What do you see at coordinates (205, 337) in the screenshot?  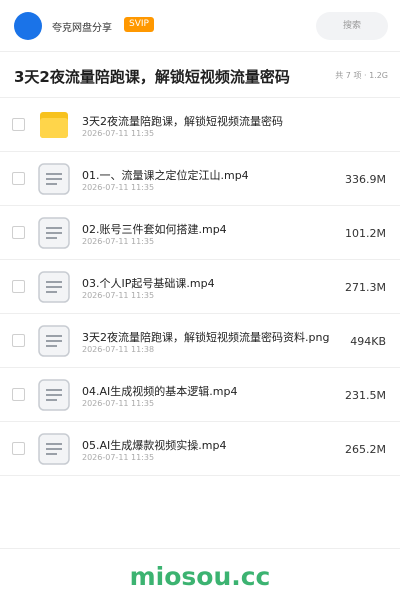 I see `file-name: 3天2夜流量陪跑课，解锁短视频流量密码资料.png` at bounding box center [205, 337].